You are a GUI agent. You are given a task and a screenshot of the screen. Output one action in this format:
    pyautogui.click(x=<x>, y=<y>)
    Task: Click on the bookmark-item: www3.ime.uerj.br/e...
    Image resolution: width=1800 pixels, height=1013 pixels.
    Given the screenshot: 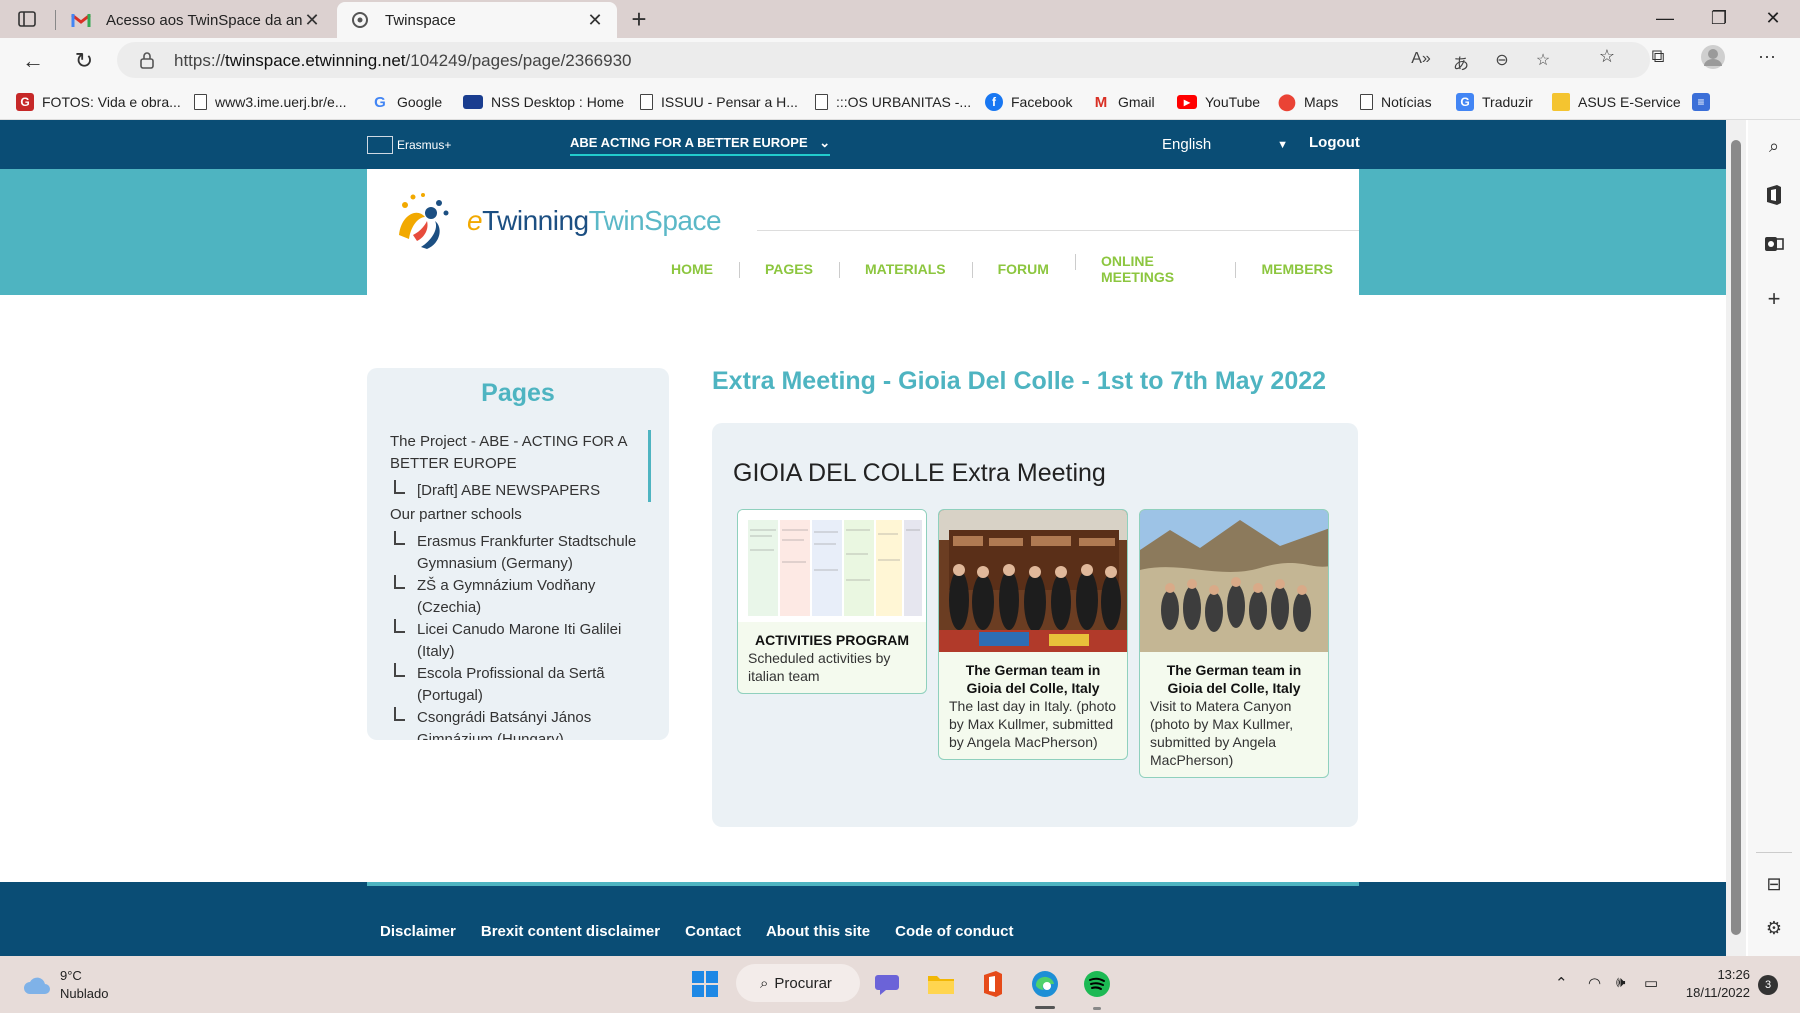 What is the action you would take?
    pyautogui.click(x=270, y=102)
    